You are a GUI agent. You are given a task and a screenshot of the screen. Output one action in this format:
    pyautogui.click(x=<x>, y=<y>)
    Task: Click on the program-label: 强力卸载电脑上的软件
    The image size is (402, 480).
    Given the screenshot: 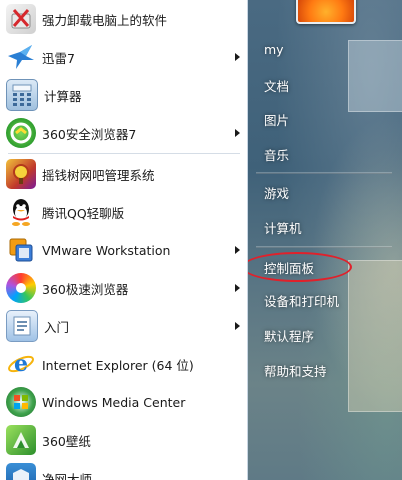 What is the action you would take?
    pyautogui.click(x=105, y=20)
    